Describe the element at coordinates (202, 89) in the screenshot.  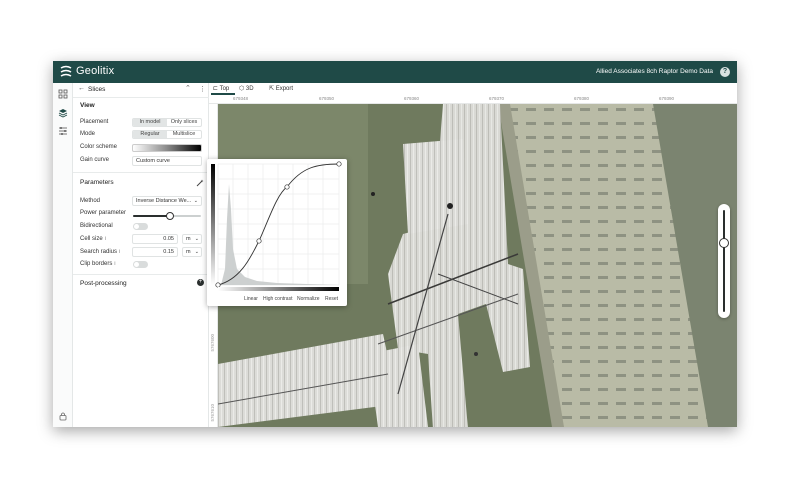
I see `more-menu-icon: ⋮` at that location.